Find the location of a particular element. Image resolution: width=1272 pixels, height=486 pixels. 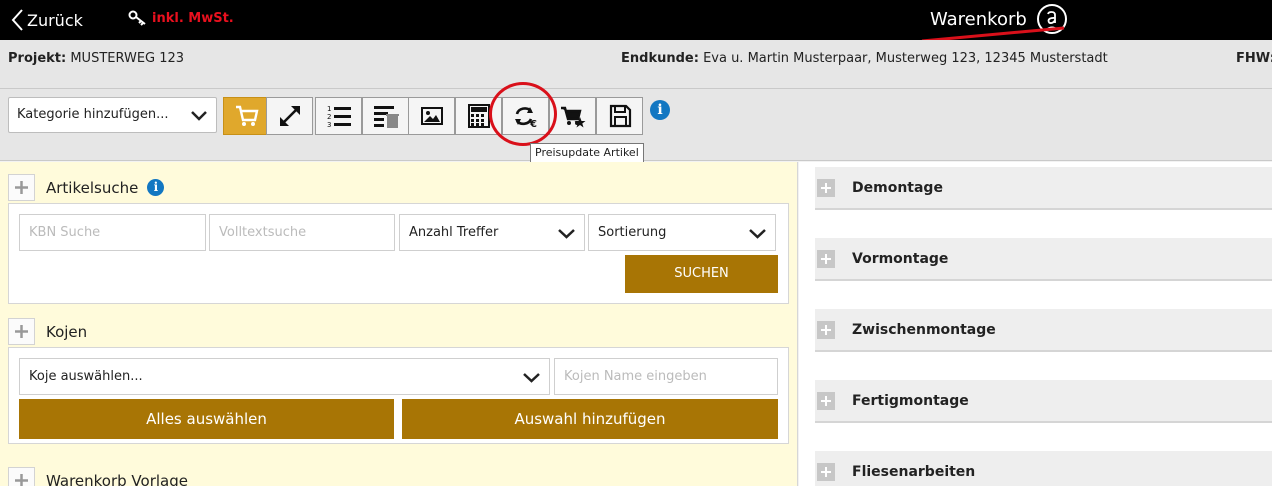

favorite-cart-icon is located at coordinates (572, 117).